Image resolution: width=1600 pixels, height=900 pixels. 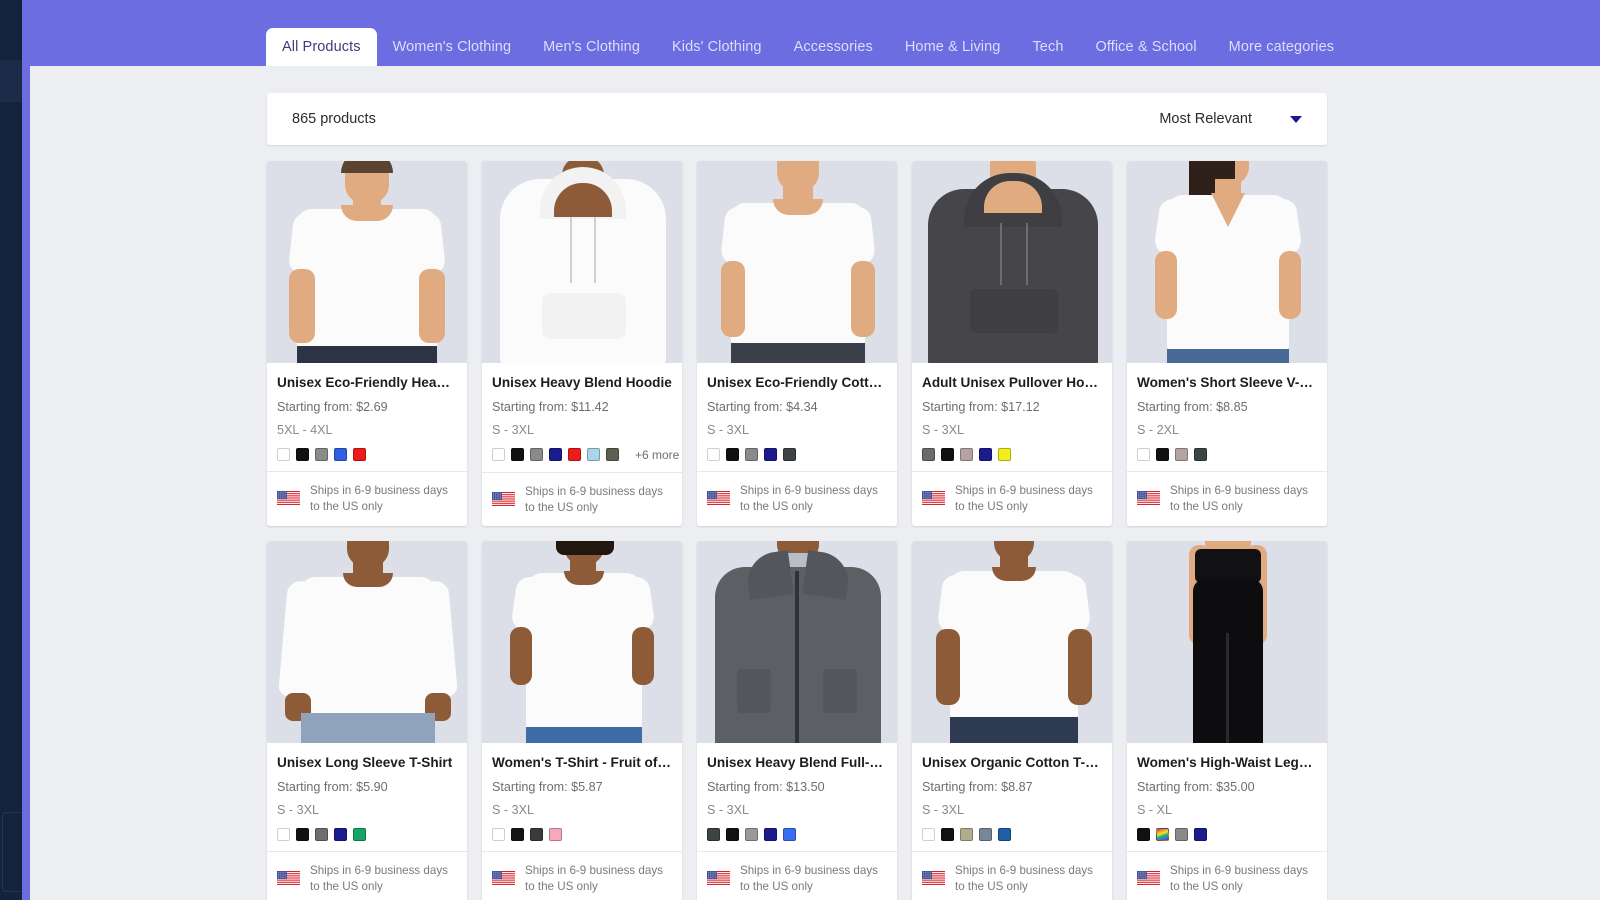 What do you see at coordinates (321, 47) in the screenshot?
I see `tab-all-products: All Products` at bounding box center [321, 47].